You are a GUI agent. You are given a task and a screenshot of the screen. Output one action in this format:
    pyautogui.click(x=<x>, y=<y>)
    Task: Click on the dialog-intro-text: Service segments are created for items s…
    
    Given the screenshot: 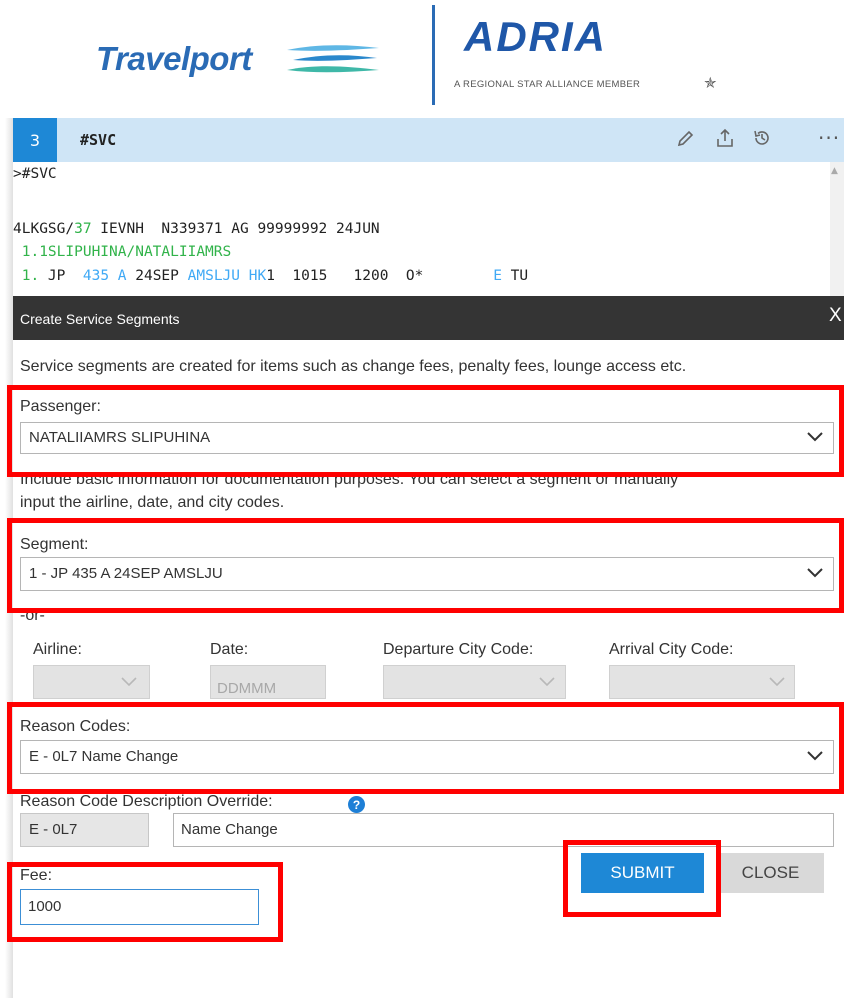 What is the action you would take?
    pyautogui.click(x=353, y=366)
    